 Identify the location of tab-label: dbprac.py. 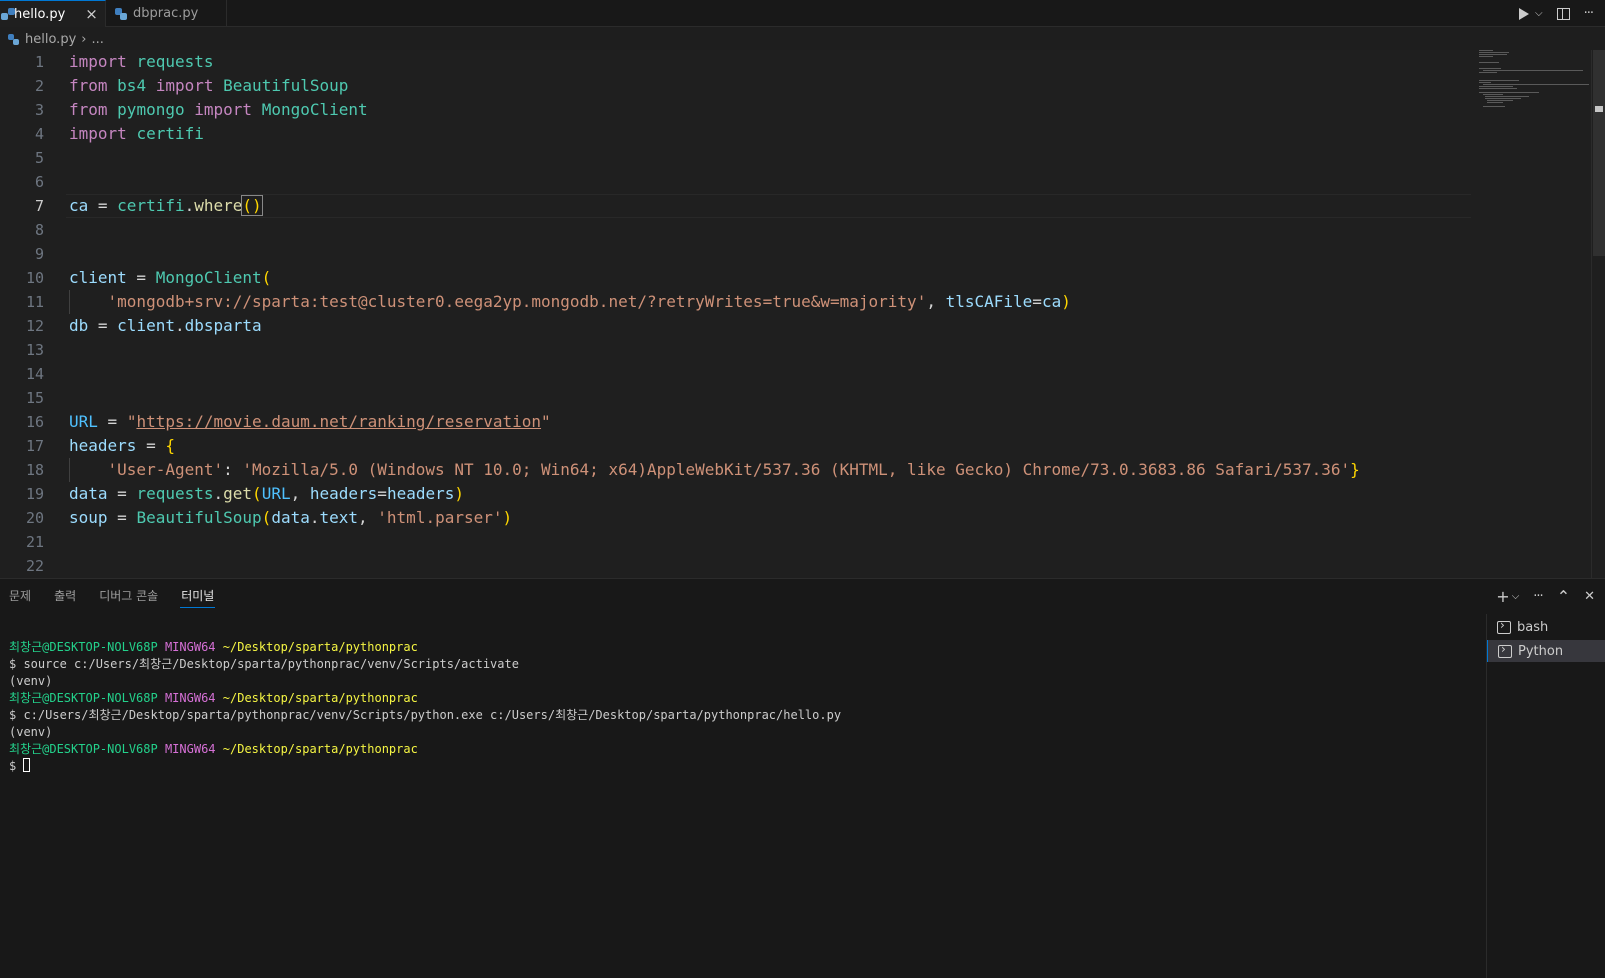
(166, 13).